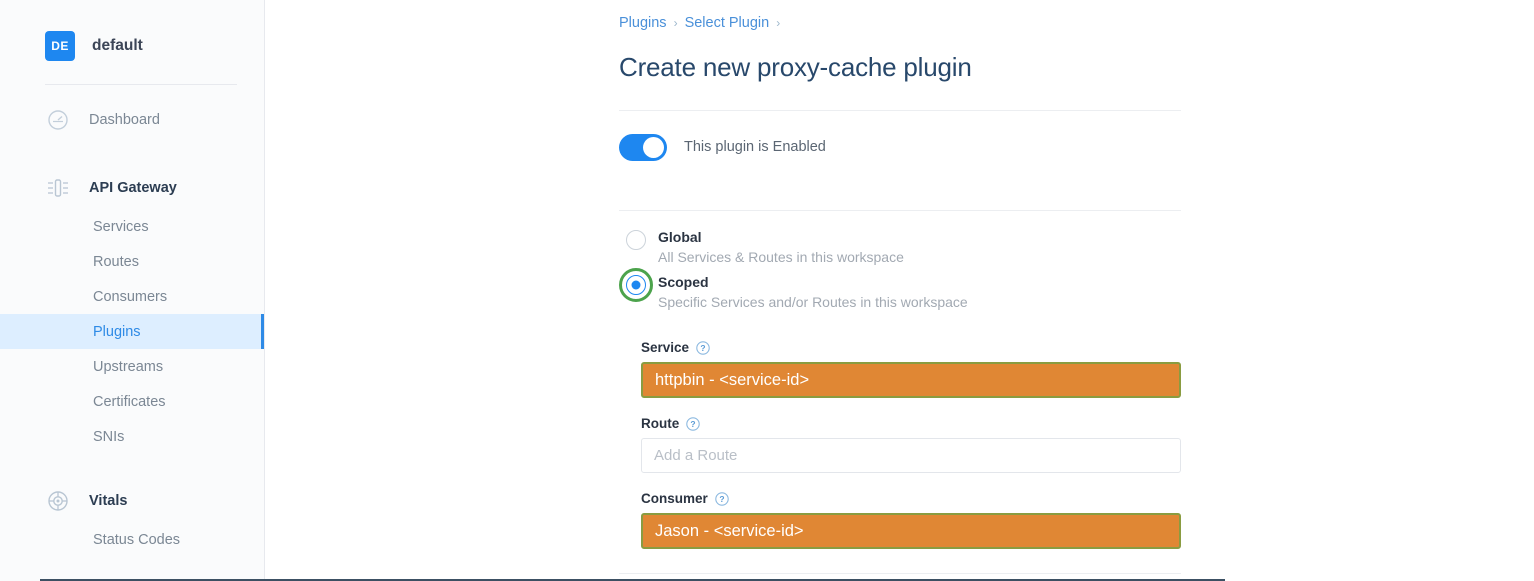 The width and height of the screenshot is (1534, 581). I want to click on service-label: Service, so click(665, 347).